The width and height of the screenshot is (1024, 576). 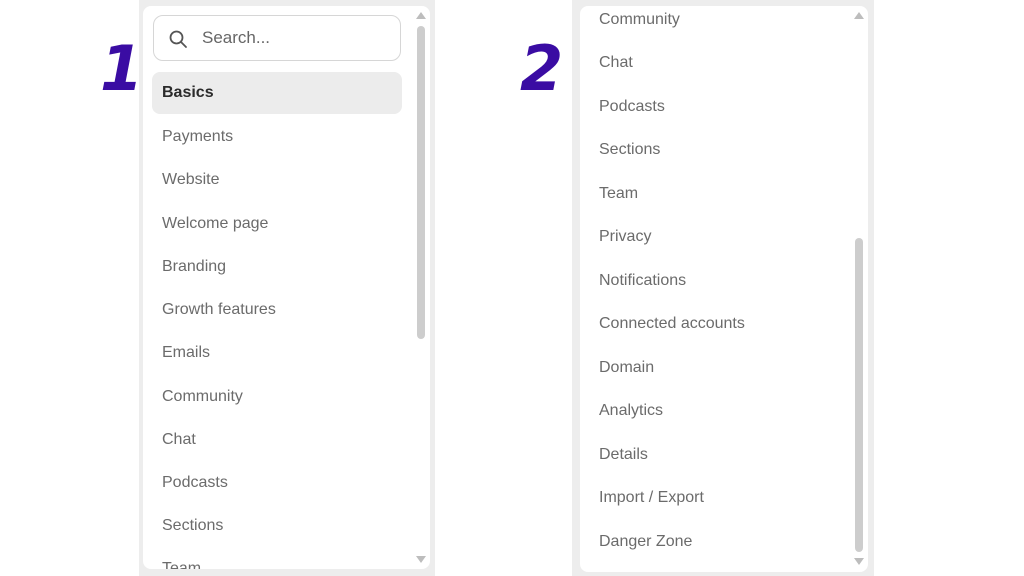 What do you see at coordinates (714, 281) in the screenshot?
I see `menu-item-notifications: Notifications` at bounding box center [714, 281].